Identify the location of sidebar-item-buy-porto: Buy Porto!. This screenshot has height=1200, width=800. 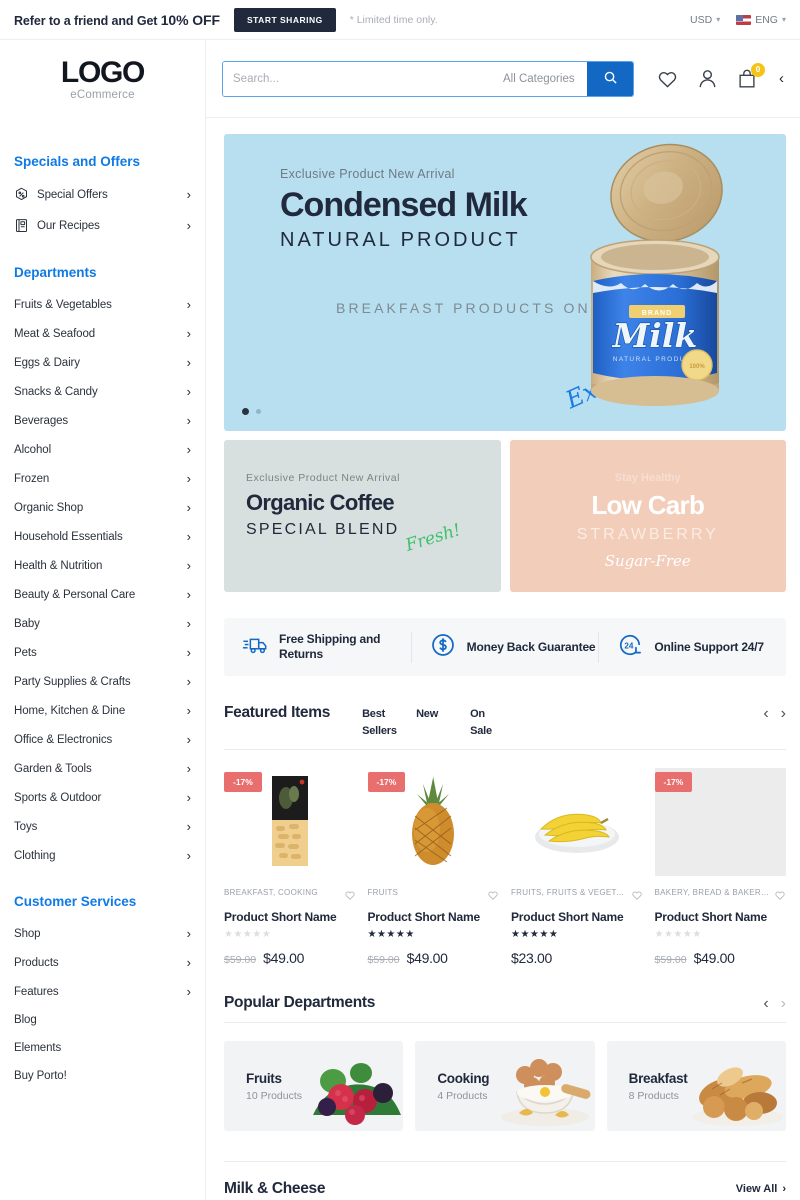
(102, 1076).